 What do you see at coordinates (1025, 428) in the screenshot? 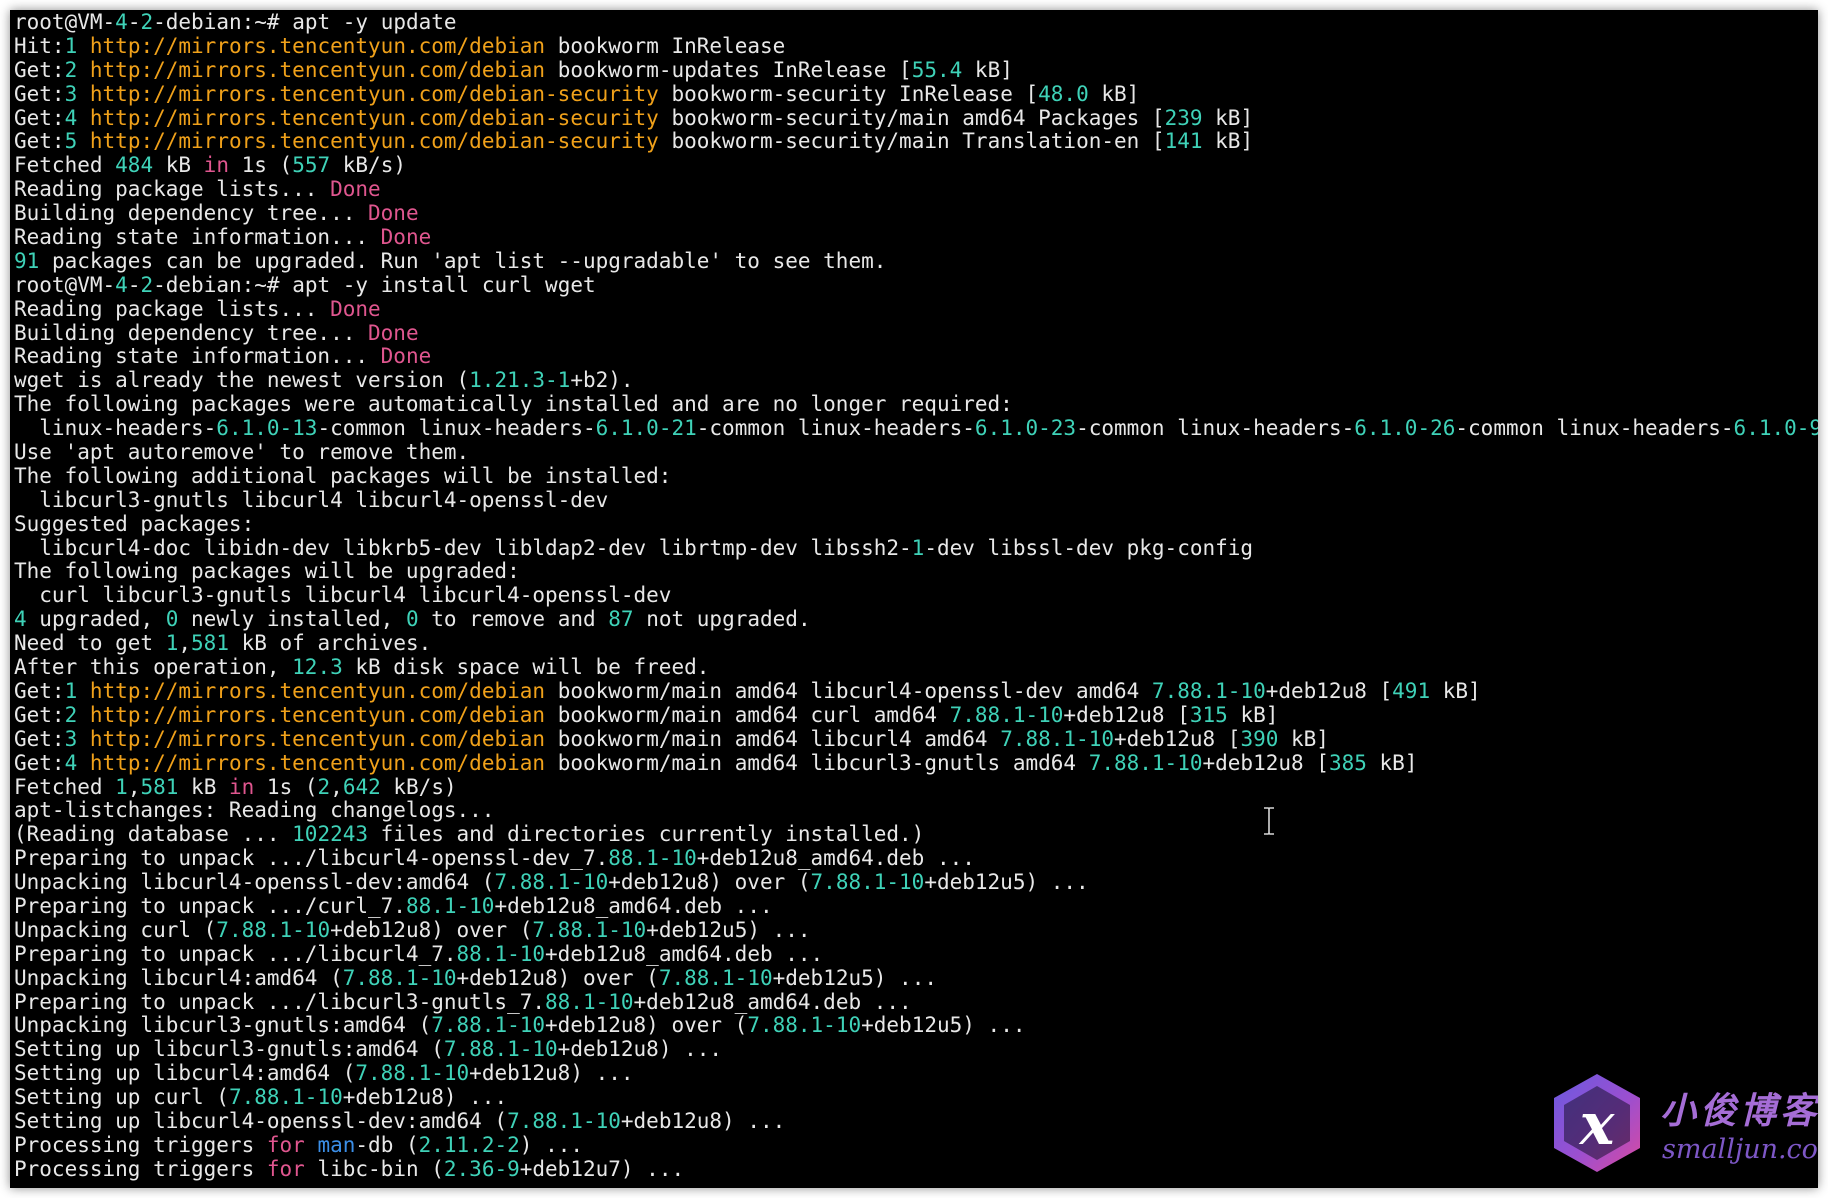
I see `terminal-text-segment: 6.1.0-23` at bounding box center [1025, 428].